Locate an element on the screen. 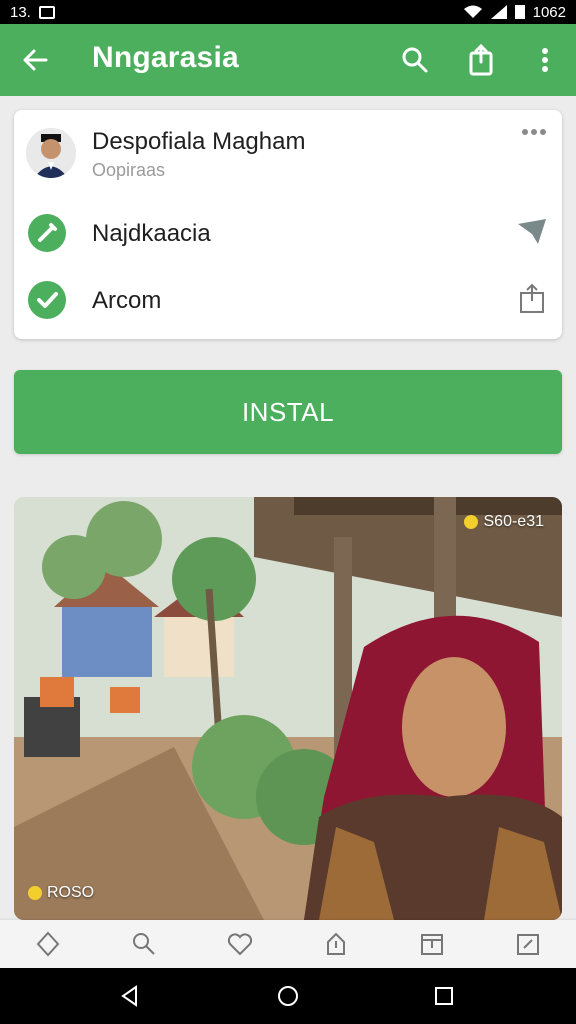  back-arrow-icon is located at coordinates (36, 60).